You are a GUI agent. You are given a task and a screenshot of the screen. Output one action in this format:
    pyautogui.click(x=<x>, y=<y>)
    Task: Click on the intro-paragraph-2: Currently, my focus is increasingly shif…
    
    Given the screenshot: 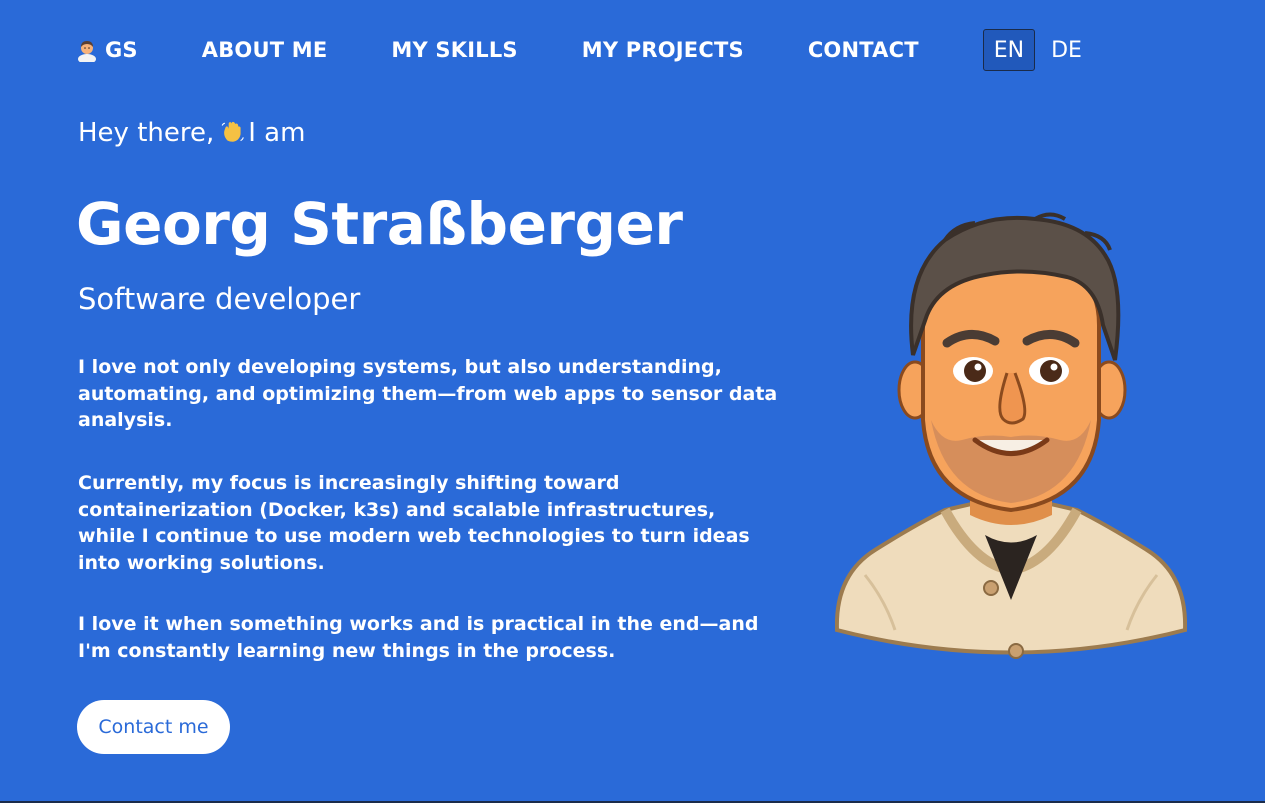 What is the action you would take?
    pyautogui.click(x=414, y=523)
    